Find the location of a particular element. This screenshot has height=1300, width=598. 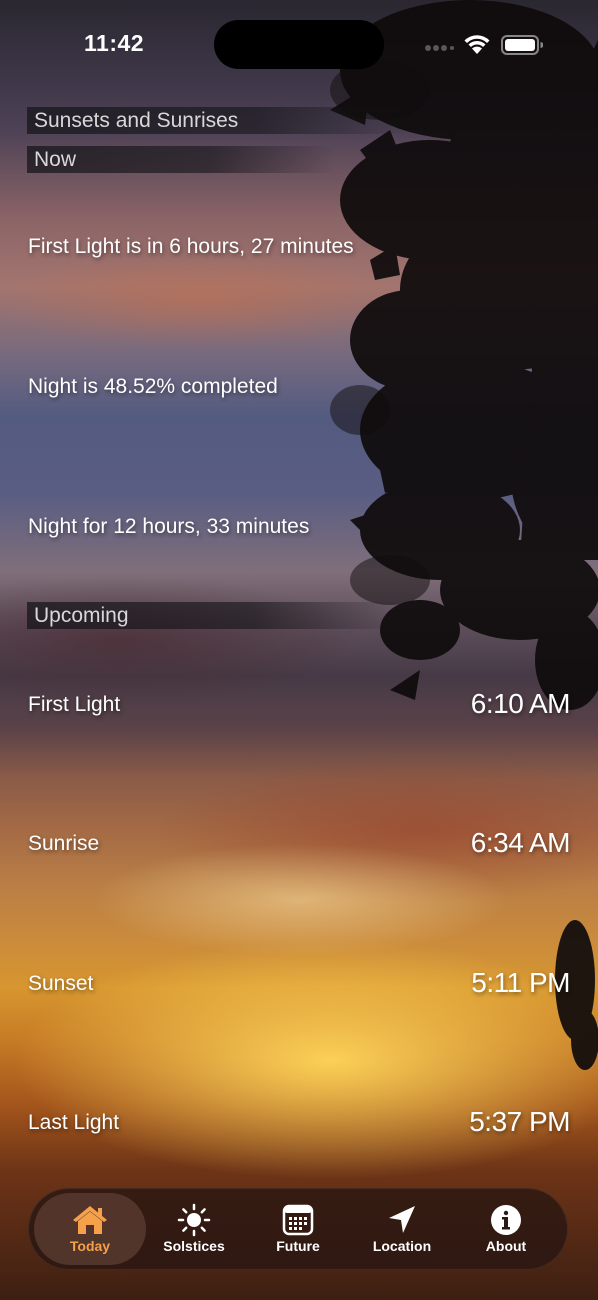

cellular-signal-icon is located at coordinates (439, 48).